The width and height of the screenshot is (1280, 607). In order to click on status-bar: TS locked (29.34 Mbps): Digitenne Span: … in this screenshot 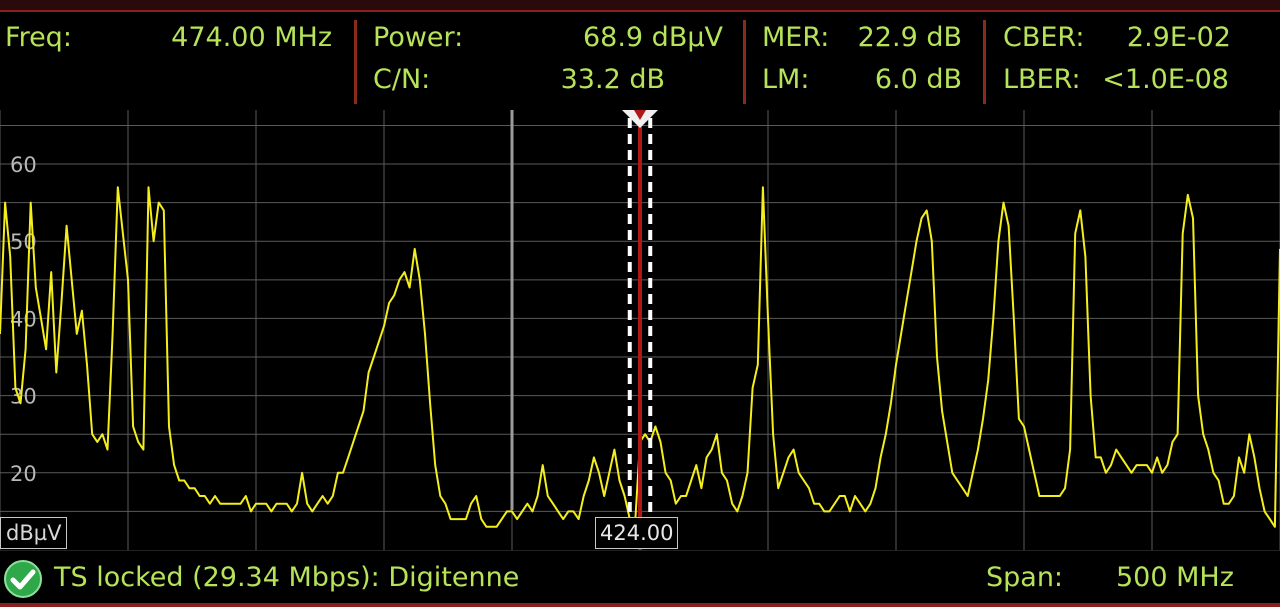, I will do `click(640, 578)`.